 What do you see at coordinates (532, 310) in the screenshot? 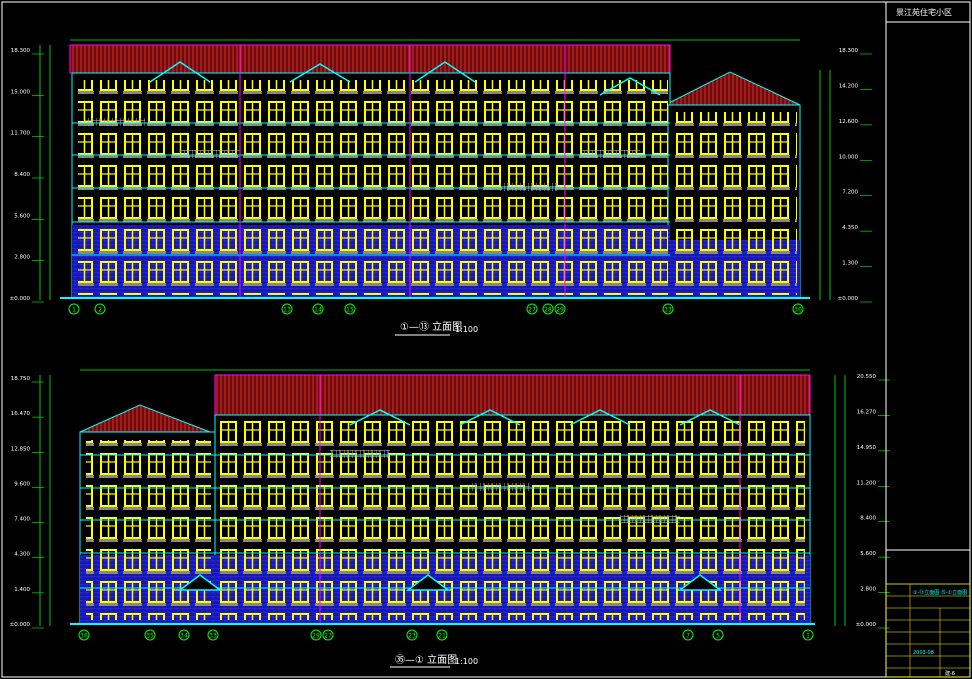
I see `top-axis-label: 27` at bounding box center [532, 310].